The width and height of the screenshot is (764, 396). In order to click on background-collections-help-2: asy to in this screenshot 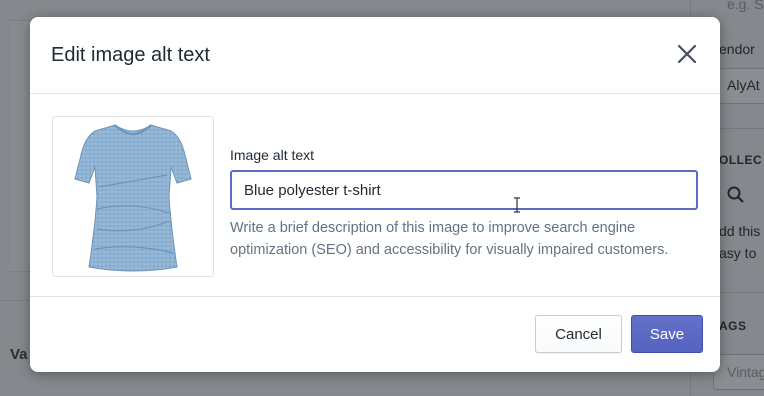, I will do `click(738, 253)`.